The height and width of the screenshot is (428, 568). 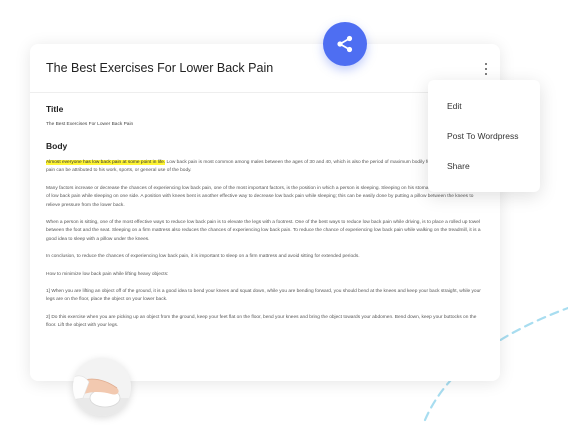 What do you see at coordinates (160, 68) in the screenshot?
I see `card-title: The Best Exercises For Lower Back Pain` at bounding box center [160, 68].